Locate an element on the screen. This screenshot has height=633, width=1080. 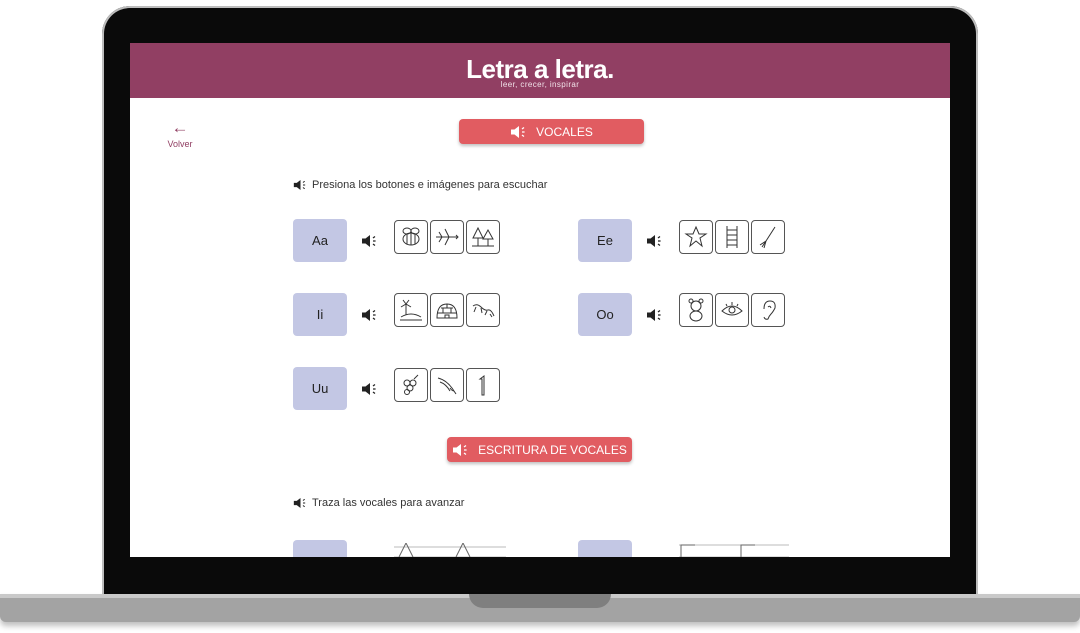
back-label: Volver is located at coordinates (180, 144).